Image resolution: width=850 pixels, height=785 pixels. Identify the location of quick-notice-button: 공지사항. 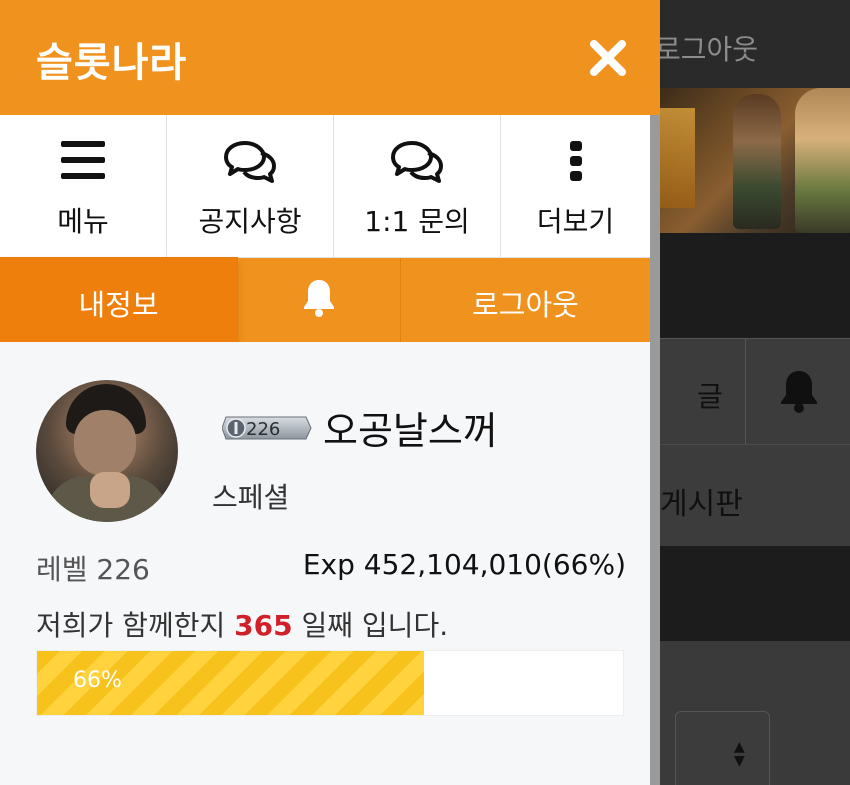
(250, 186).